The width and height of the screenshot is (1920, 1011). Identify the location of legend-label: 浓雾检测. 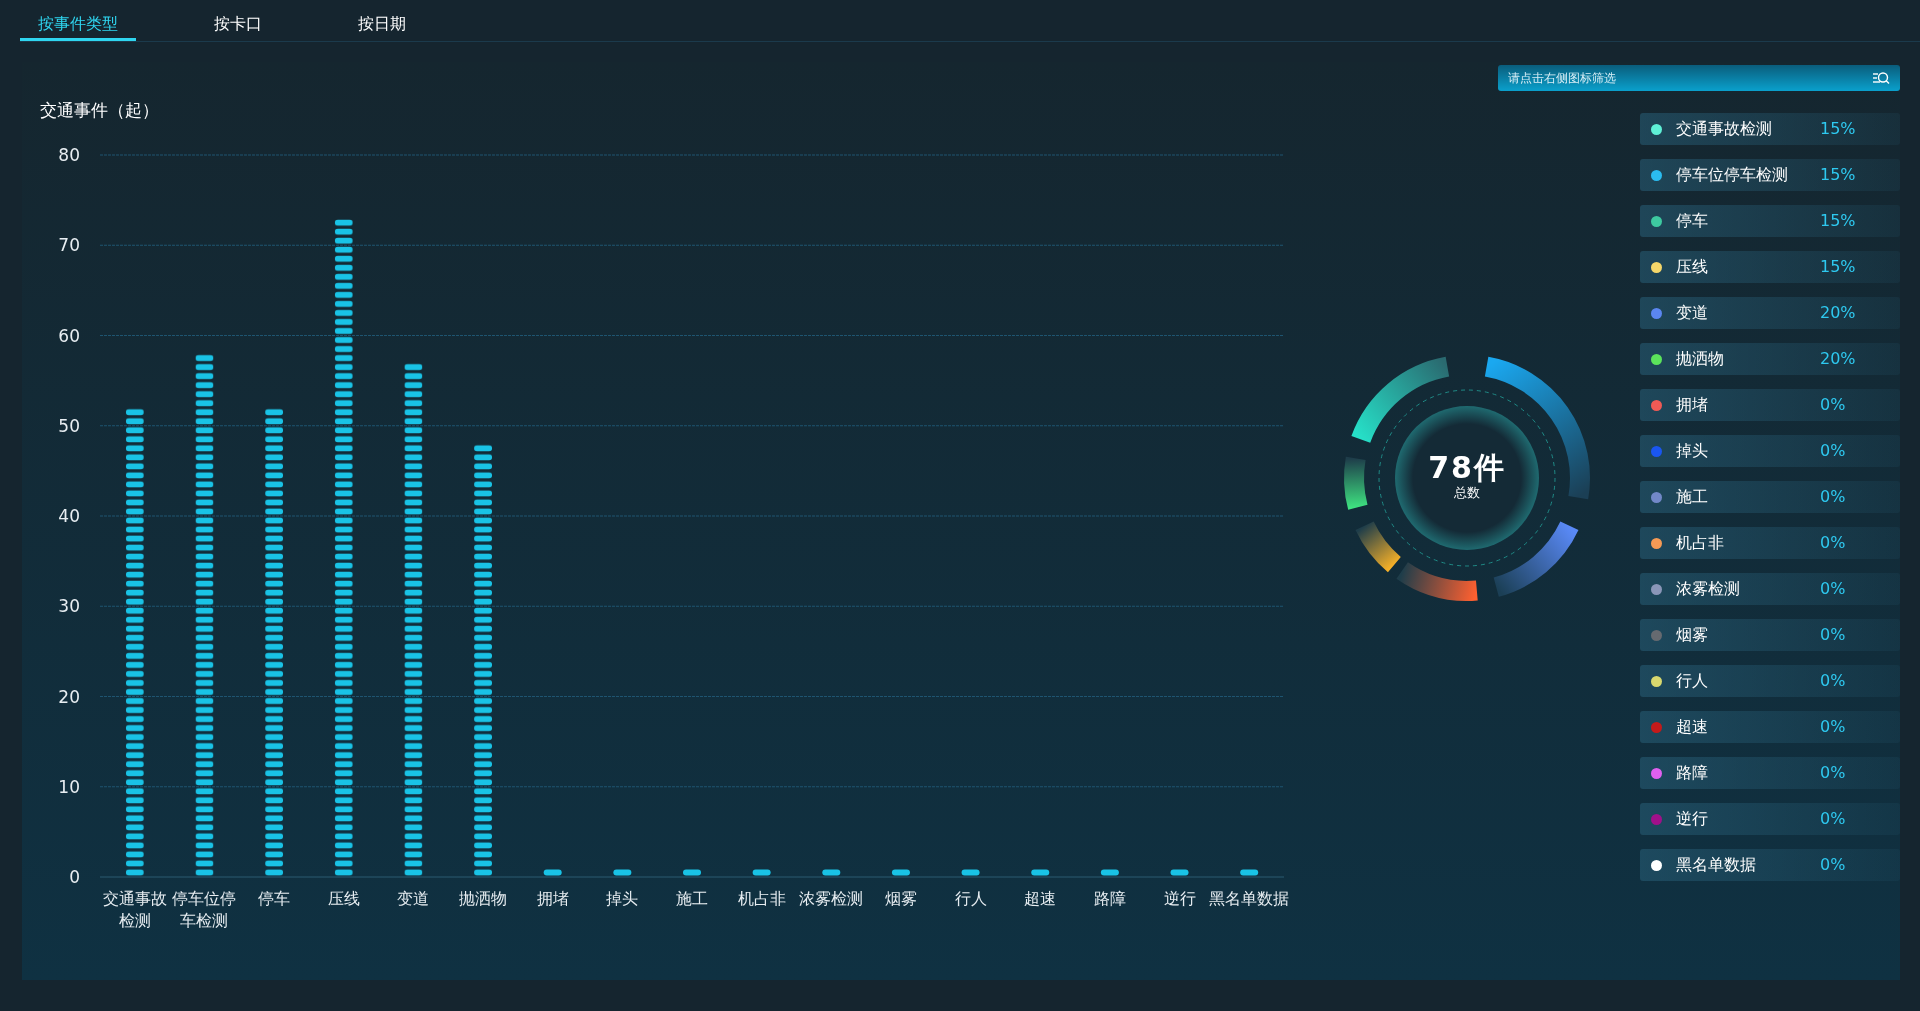
(1708, 589).